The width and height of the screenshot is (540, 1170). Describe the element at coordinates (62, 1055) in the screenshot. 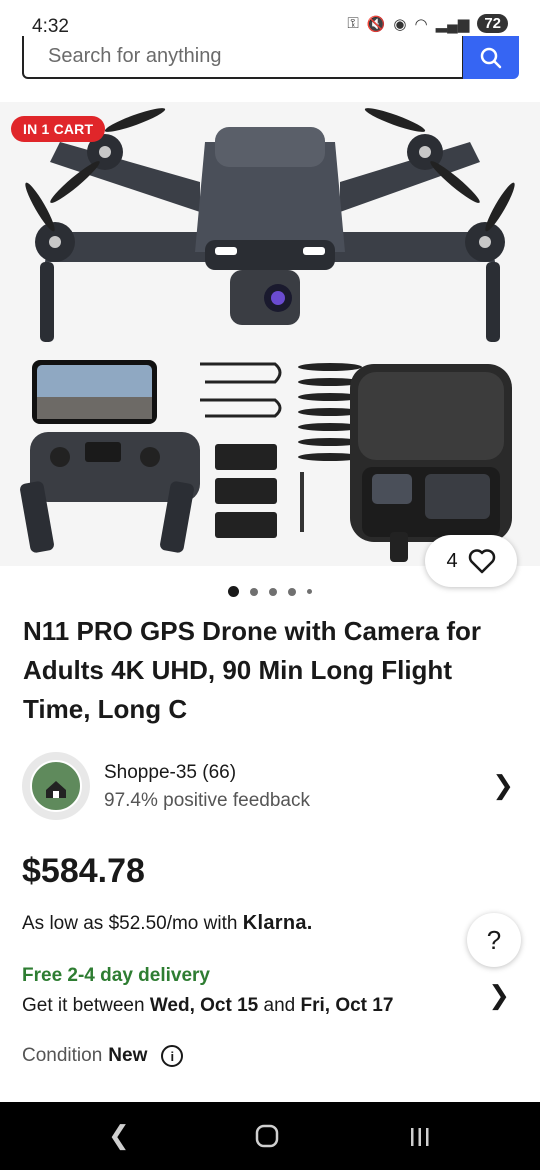

I see `condition-label: Condition` at that location.